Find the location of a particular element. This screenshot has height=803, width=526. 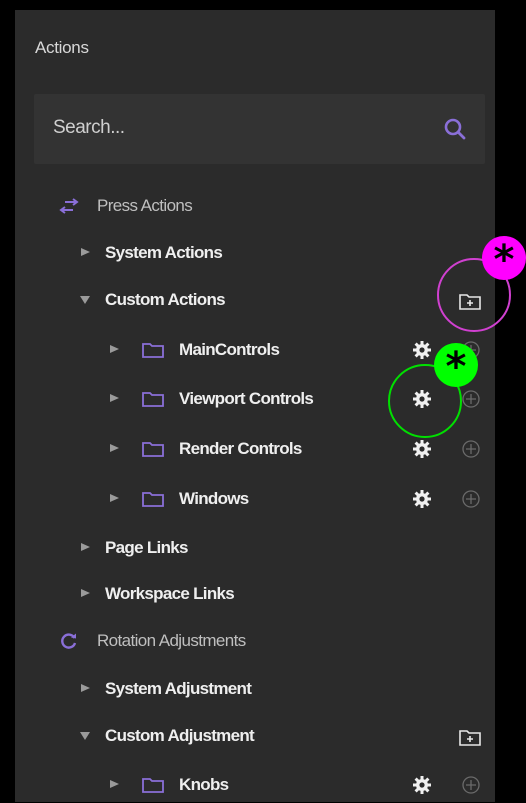

tree-item-label: MainControls is located at coordinates (229, 349).